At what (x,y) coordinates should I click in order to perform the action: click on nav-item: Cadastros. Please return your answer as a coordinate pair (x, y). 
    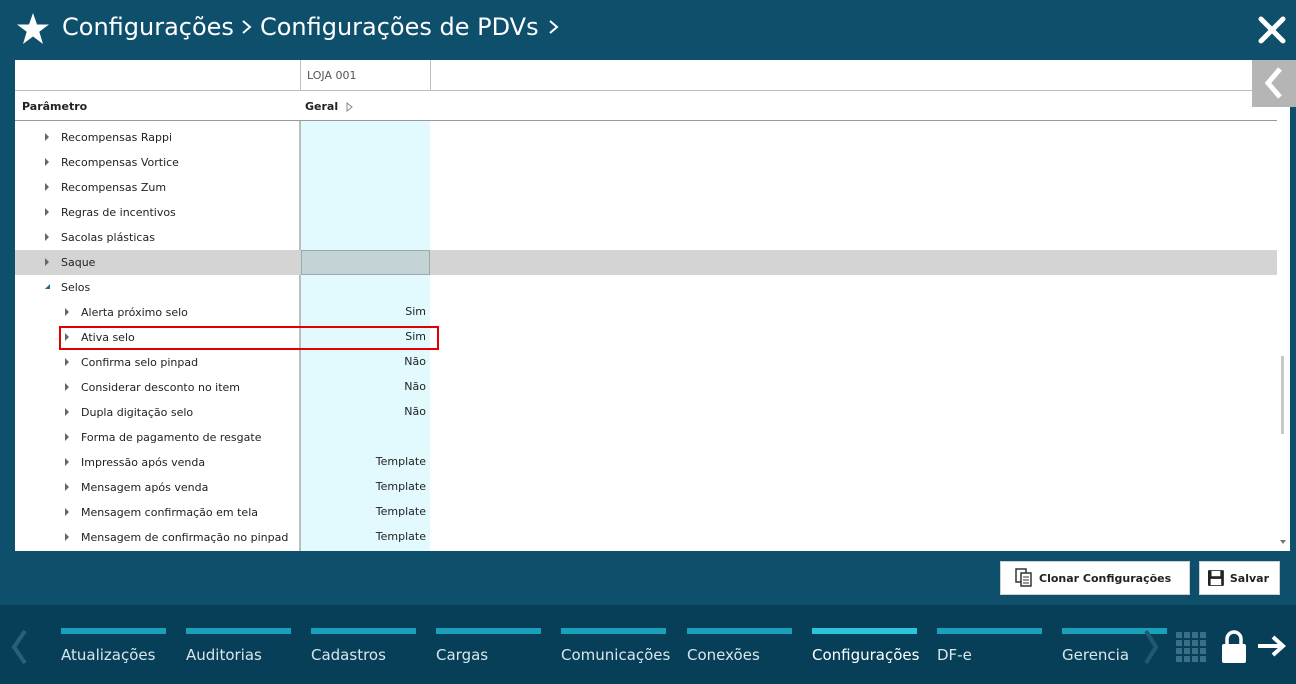
    Looking at the image, I should click on (363, 646).